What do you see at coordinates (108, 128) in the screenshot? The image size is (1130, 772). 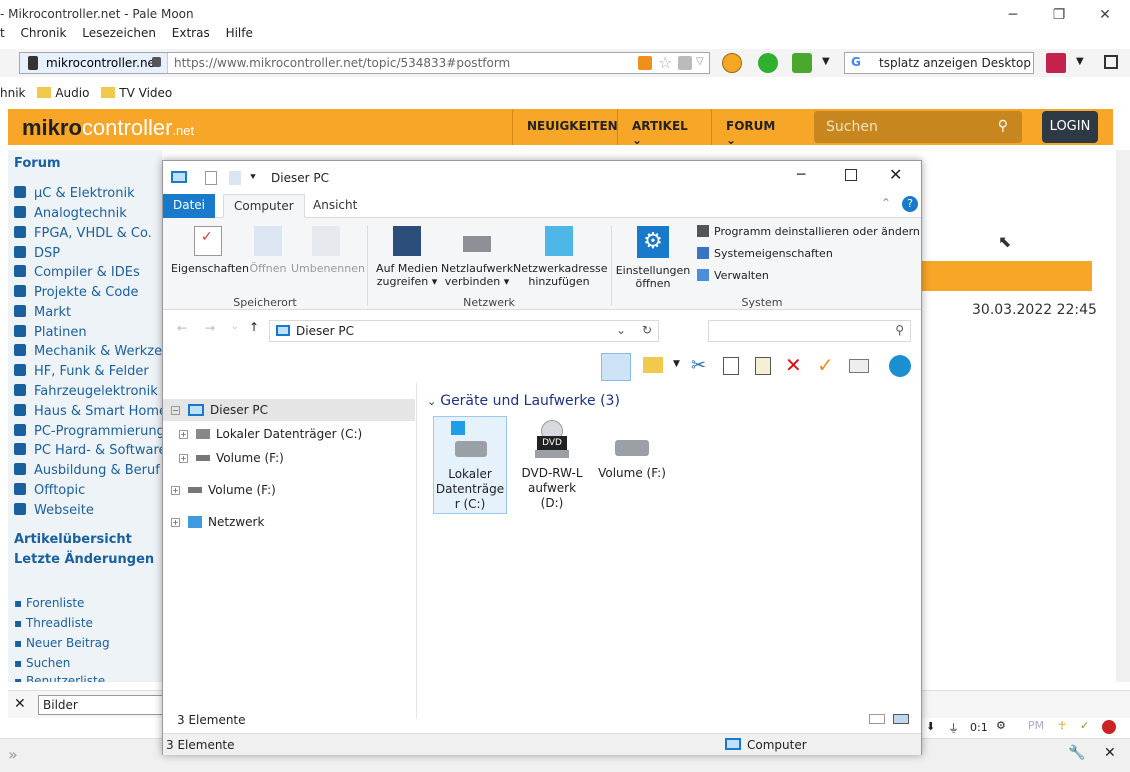 I see `site-logo: mikrocontroller.net` at bounding box center [108, 128].